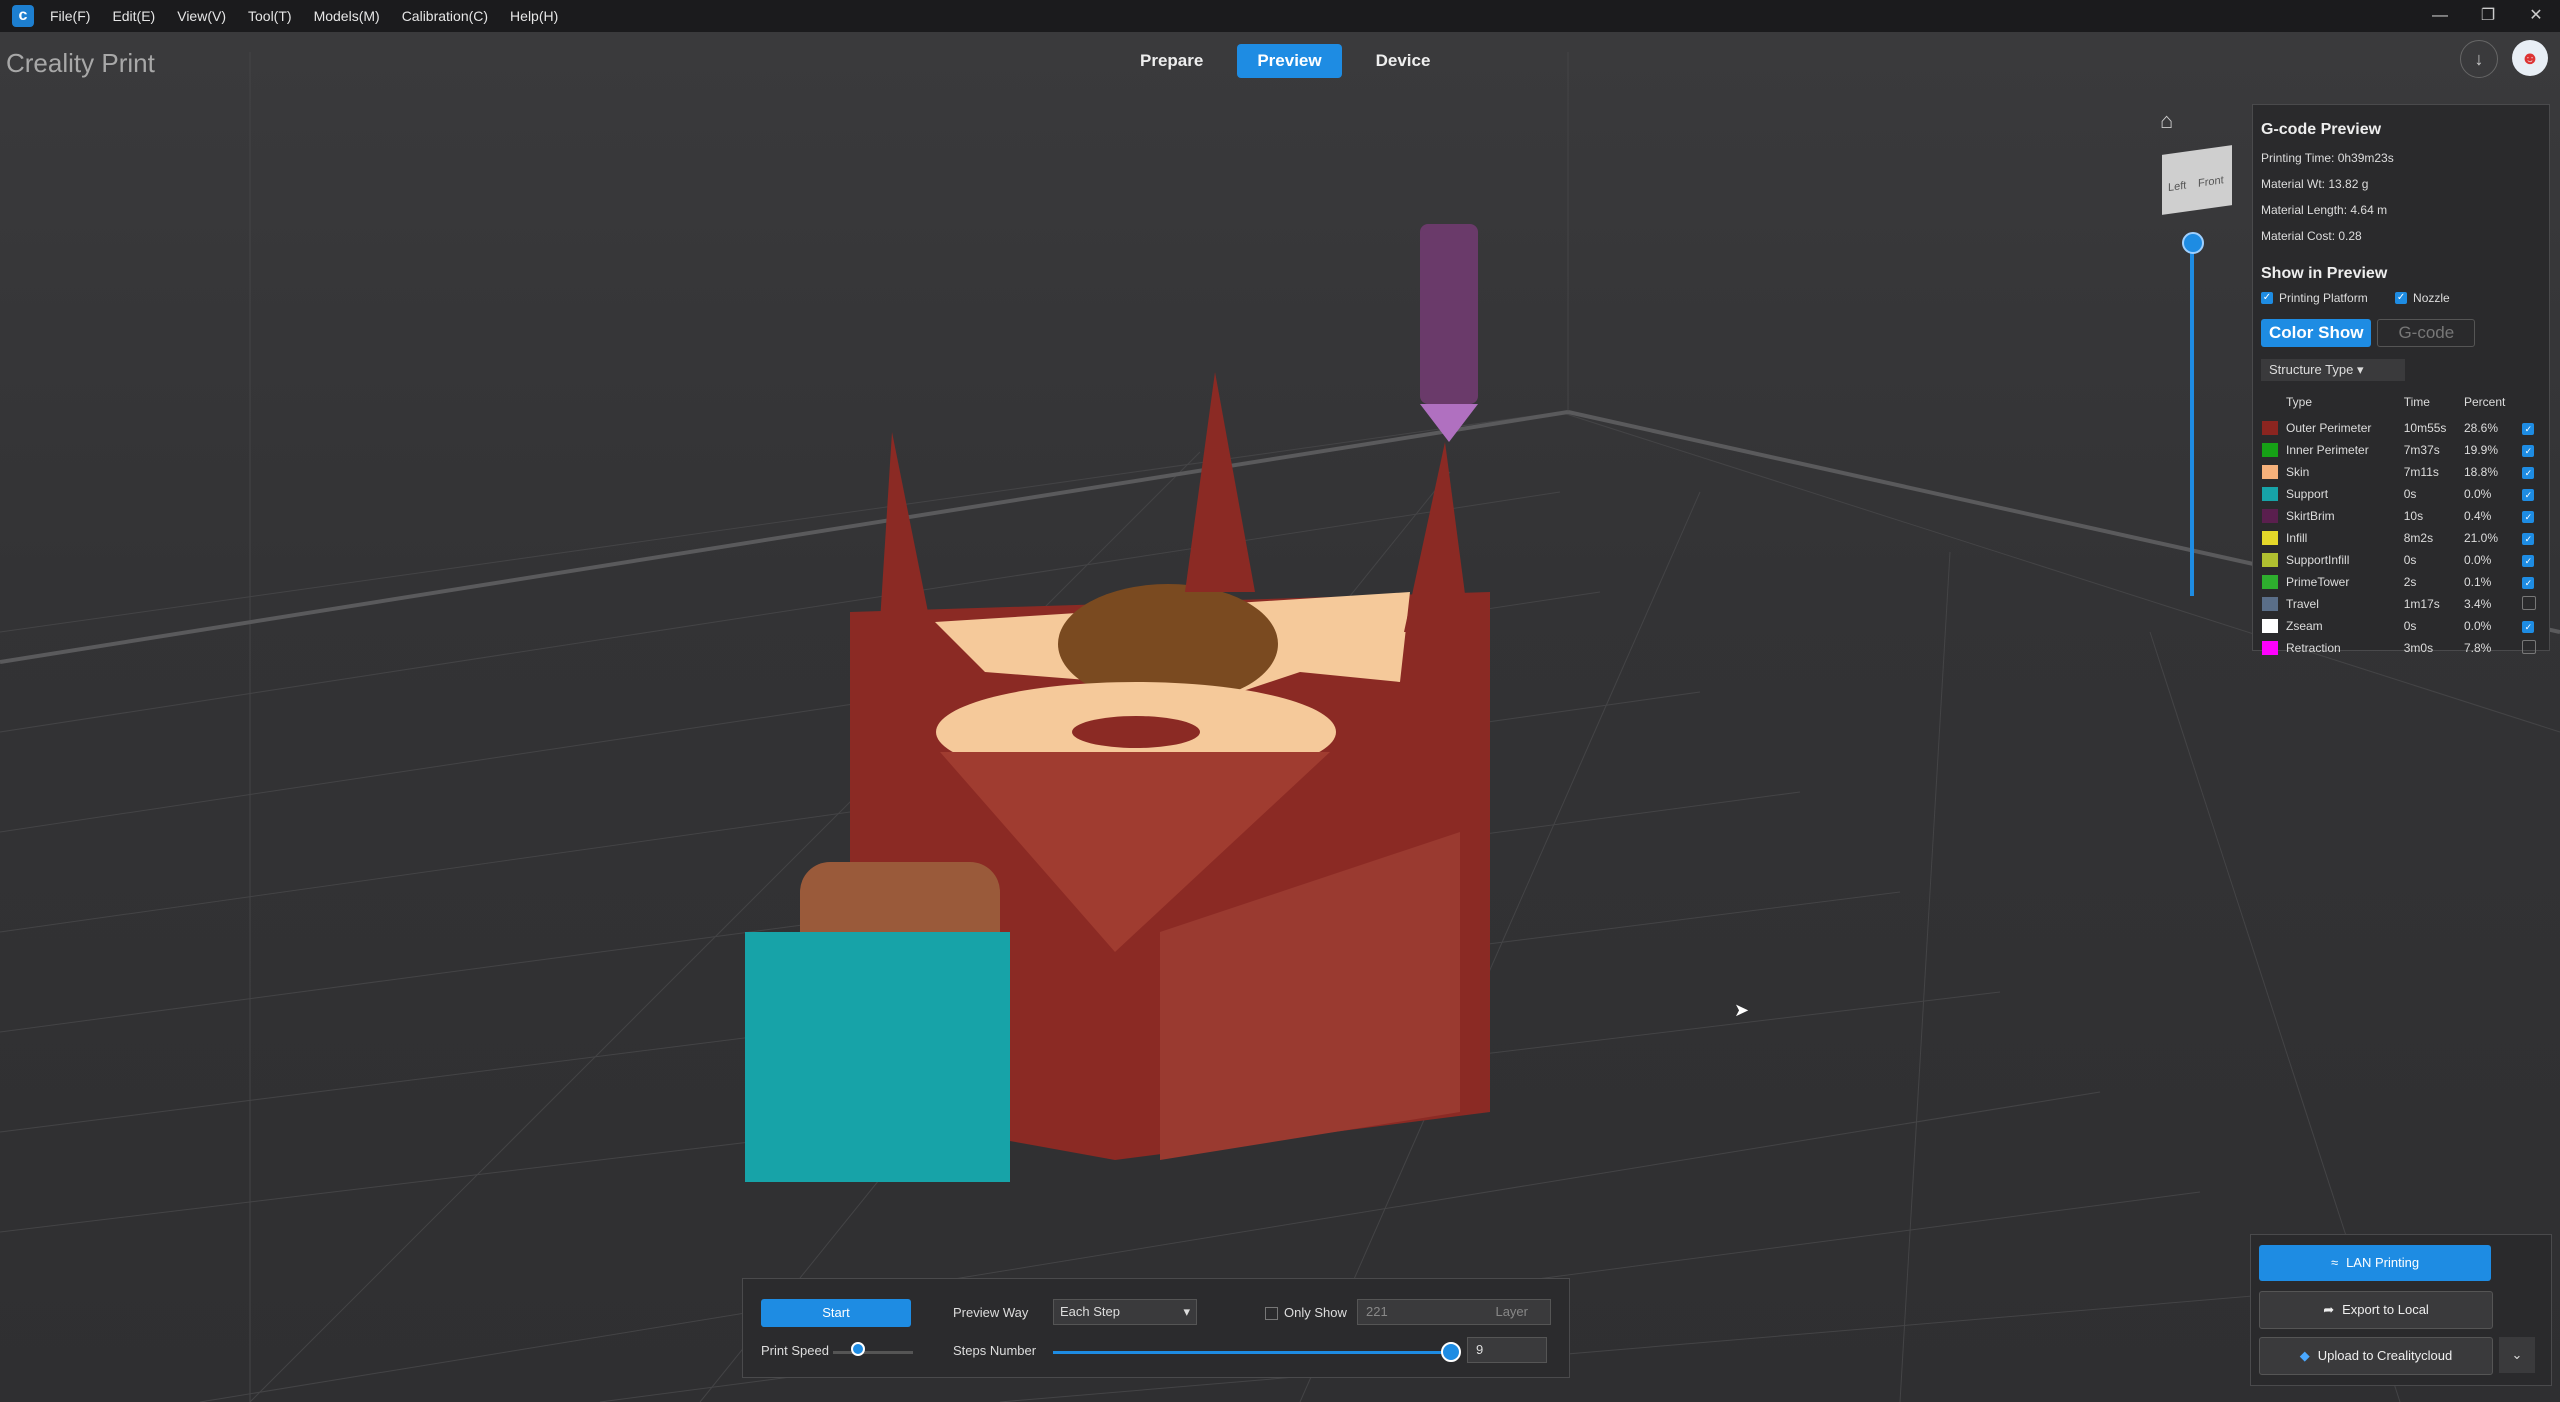  What do you see at coordinates (2329, 1309) in the screenshot?
I see `share-icon: ➦` at bounding box center [2329, 1309].